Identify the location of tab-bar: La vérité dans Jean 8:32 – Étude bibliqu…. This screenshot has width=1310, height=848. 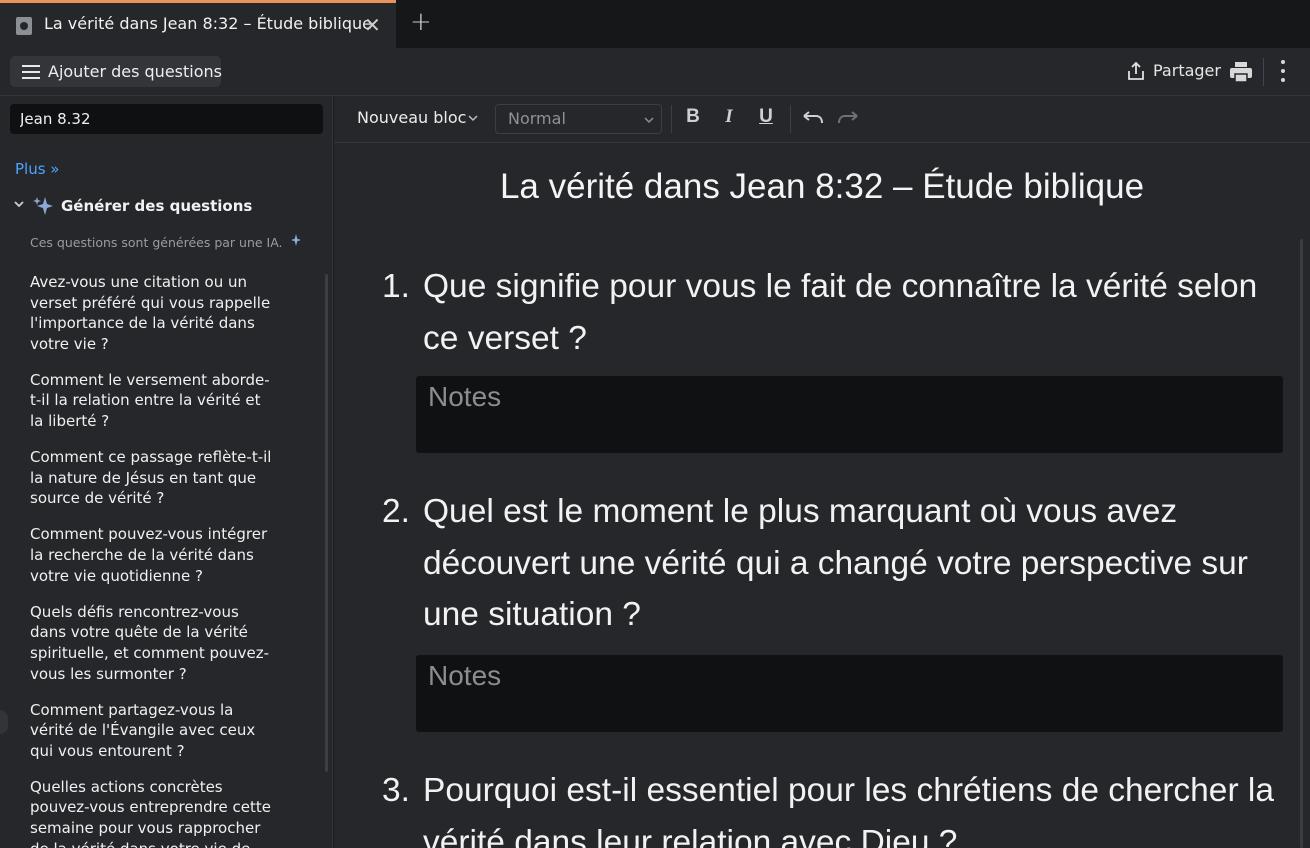
(655, 24).